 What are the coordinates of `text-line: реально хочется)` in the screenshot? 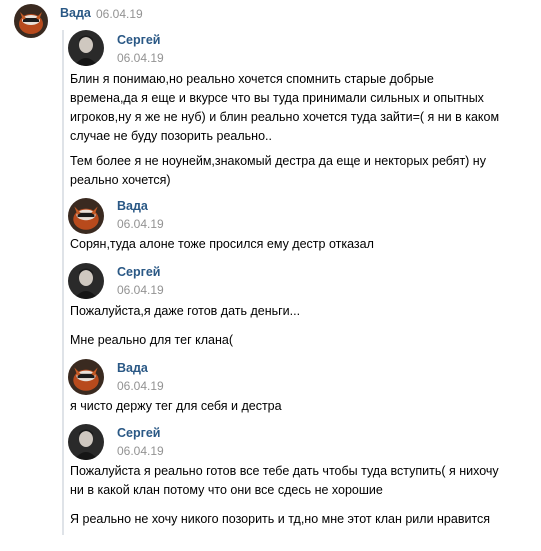 It's located at (120, 180).